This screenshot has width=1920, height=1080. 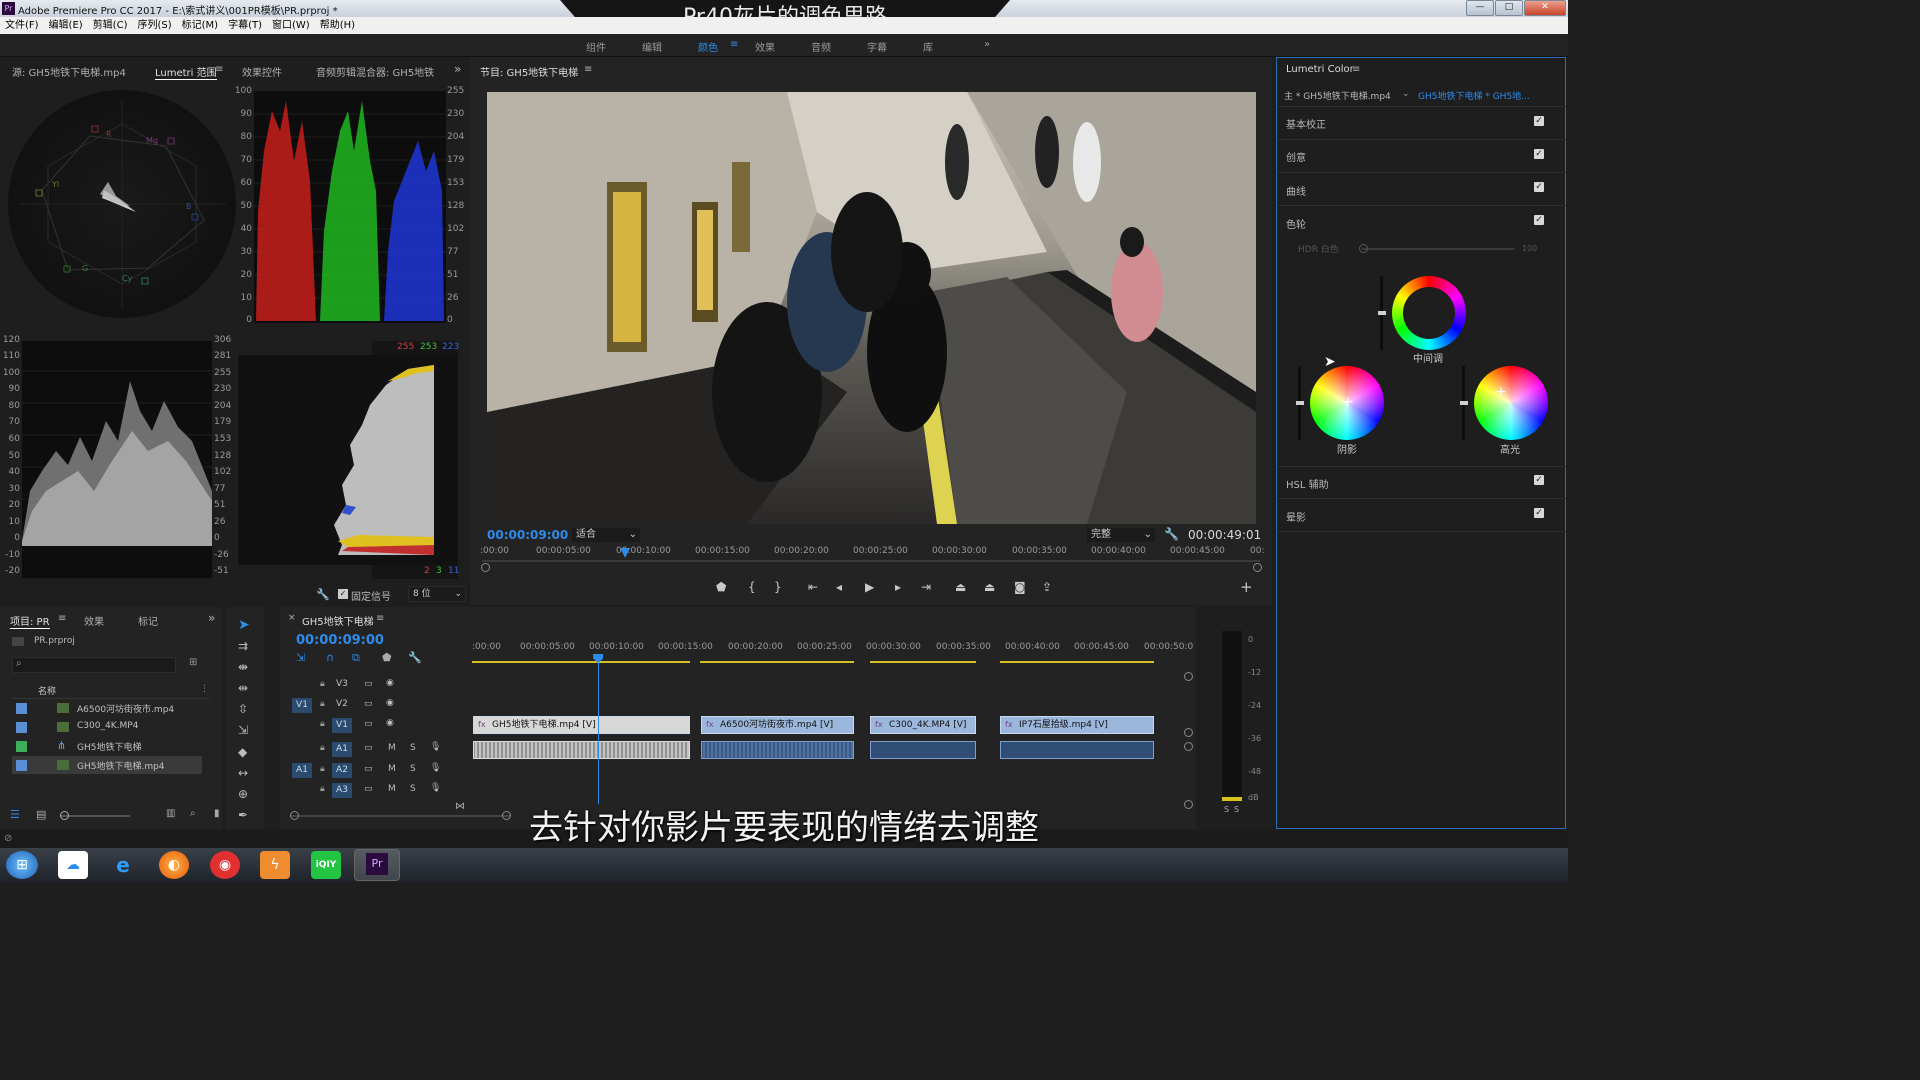 What do you see at coordinates (342, 749) in the screenshot?
I see `track-target-a1: A1` at bounding box center [342, 749].